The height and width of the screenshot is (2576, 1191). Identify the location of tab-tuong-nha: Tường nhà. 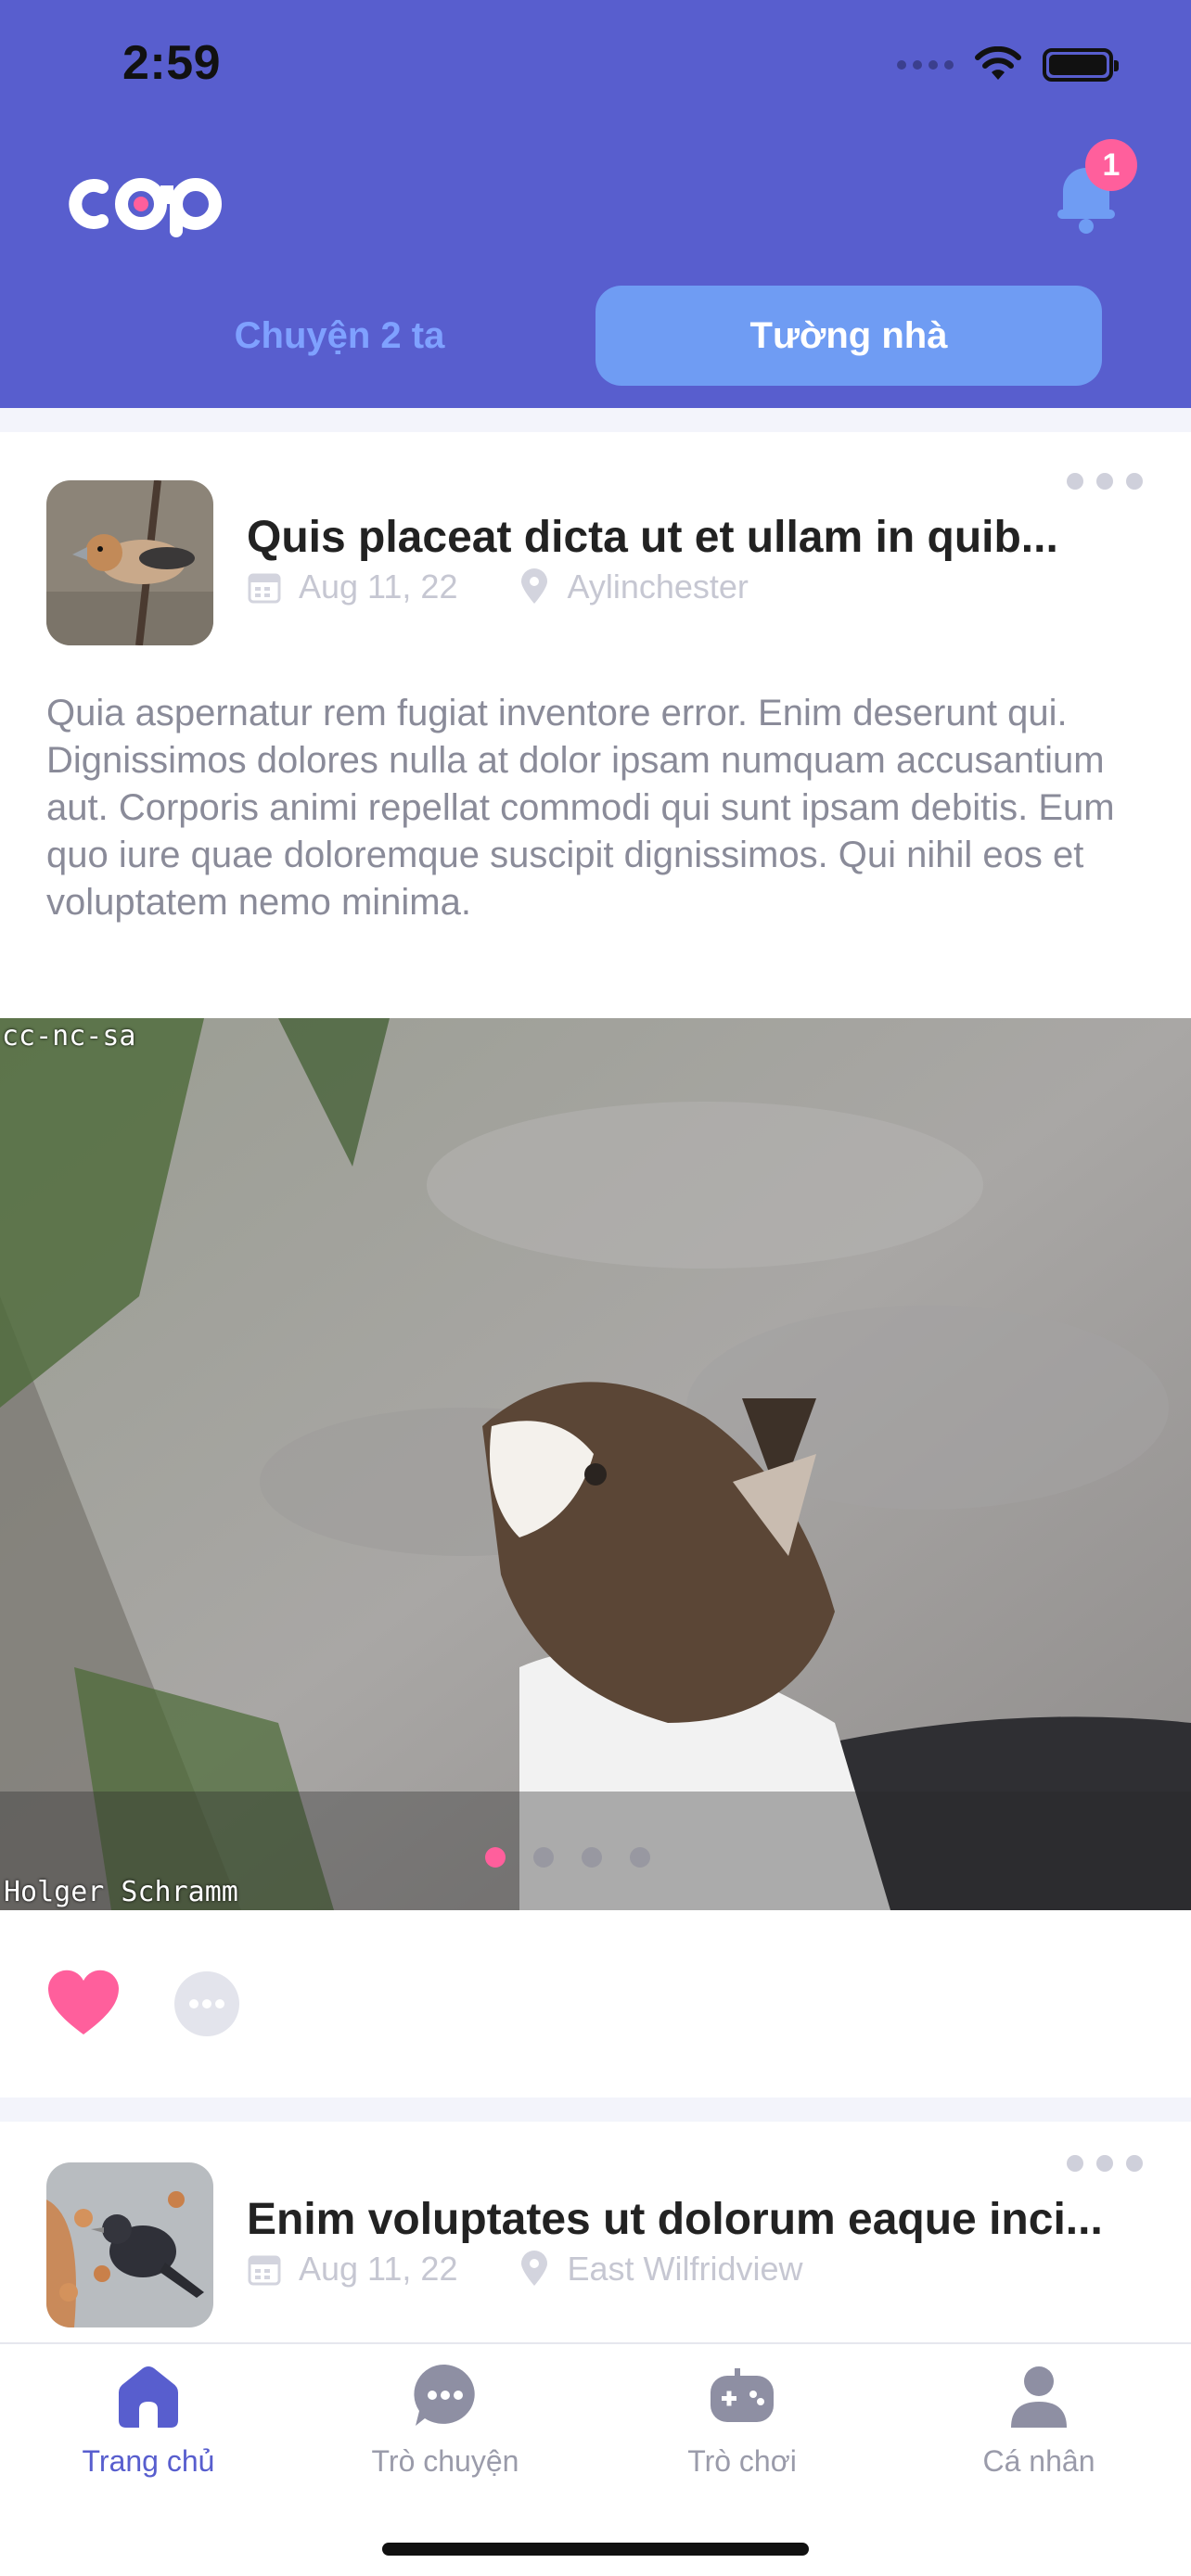
(849, 336).